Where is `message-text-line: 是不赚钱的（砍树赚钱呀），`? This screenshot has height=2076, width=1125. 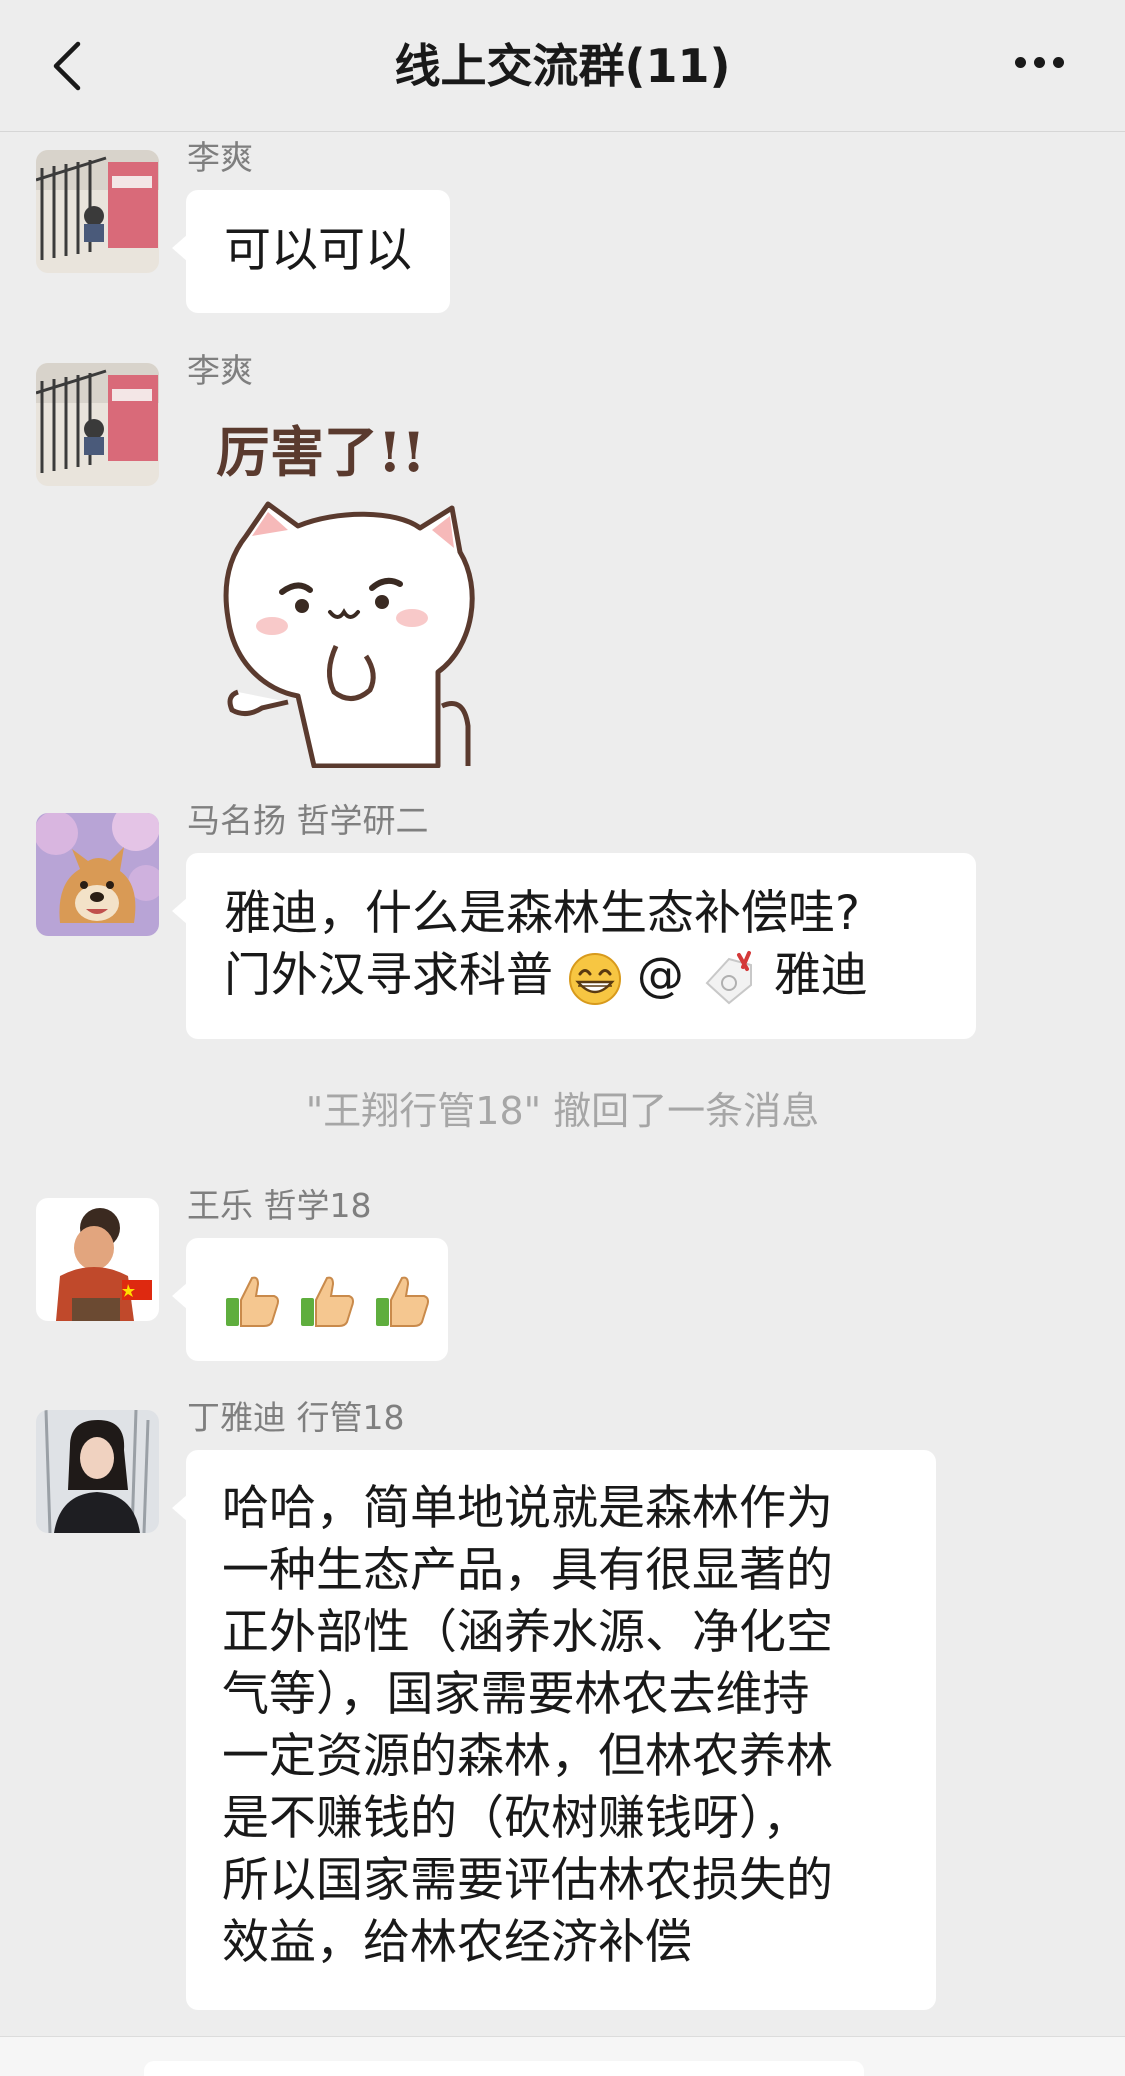 message-text-line: 是不赚钱的（砍树赚钱呀）， is located at coordinates (516, 1818).